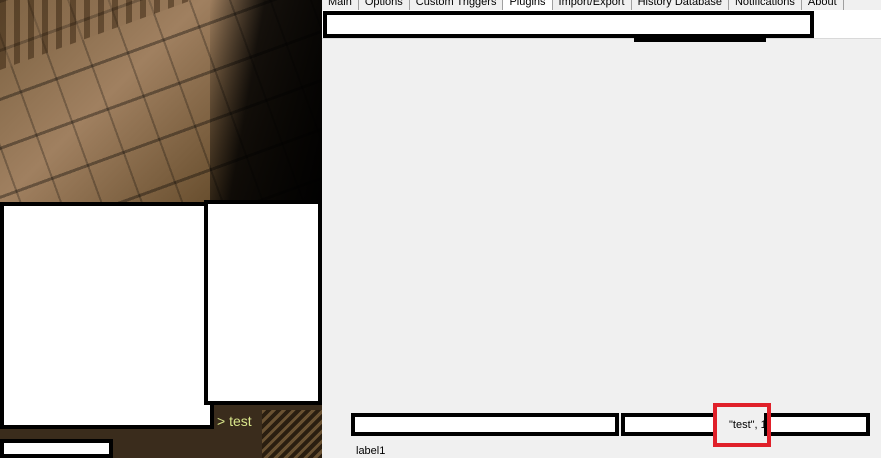 The height and width of the screenshot is (458, 881). Describe the element at coordinates (456, 5) in the screenshot. I see `tab-custom-triggers: Custom Triggers` at that location.